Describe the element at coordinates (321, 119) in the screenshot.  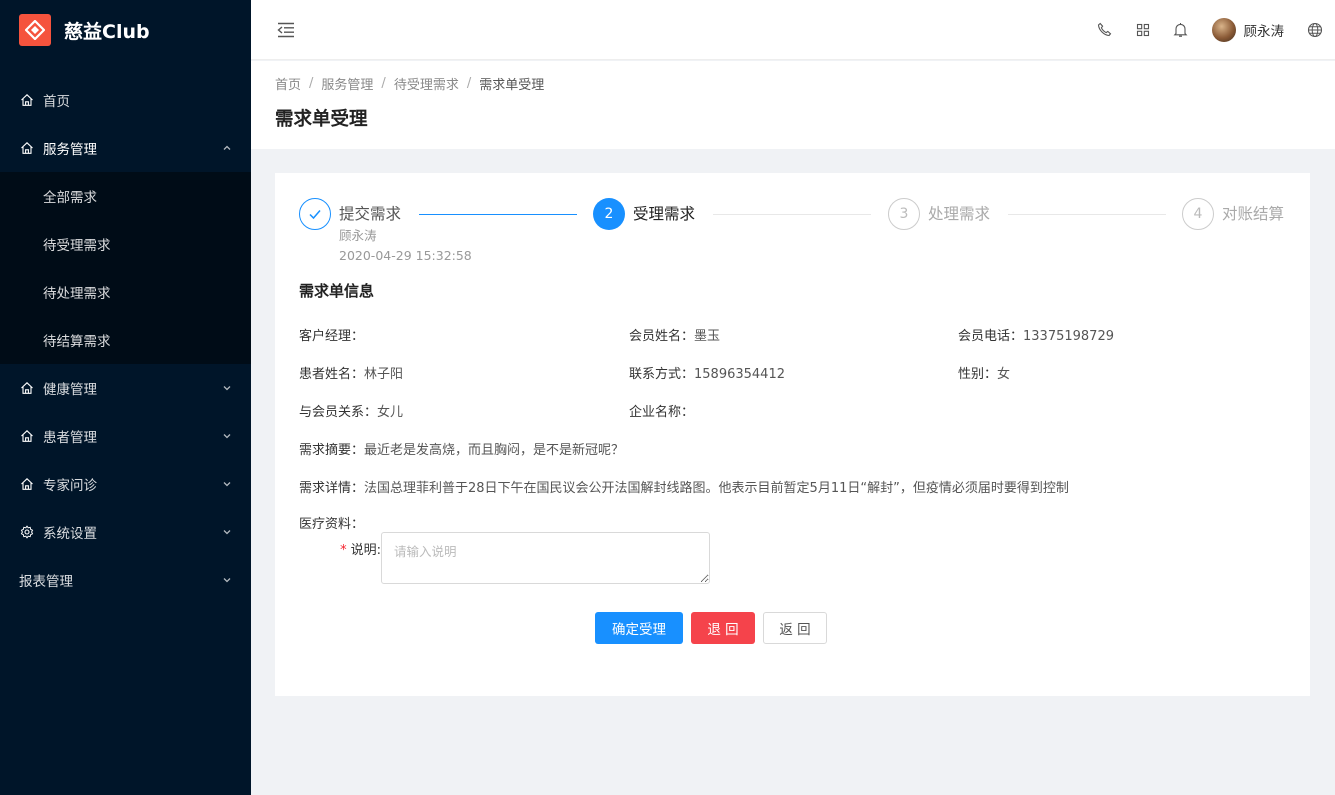
I see `page-title: 需求单受理` at that location.